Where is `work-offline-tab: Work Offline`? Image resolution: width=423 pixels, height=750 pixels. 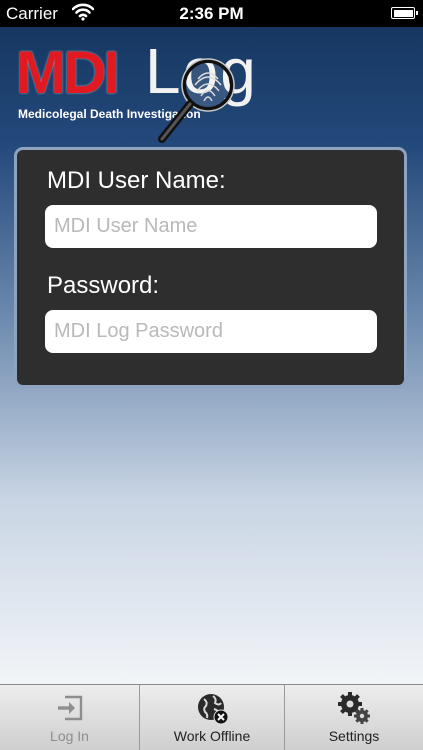 work-offline-tab: Work Offline is located at coordinates (211, 717).